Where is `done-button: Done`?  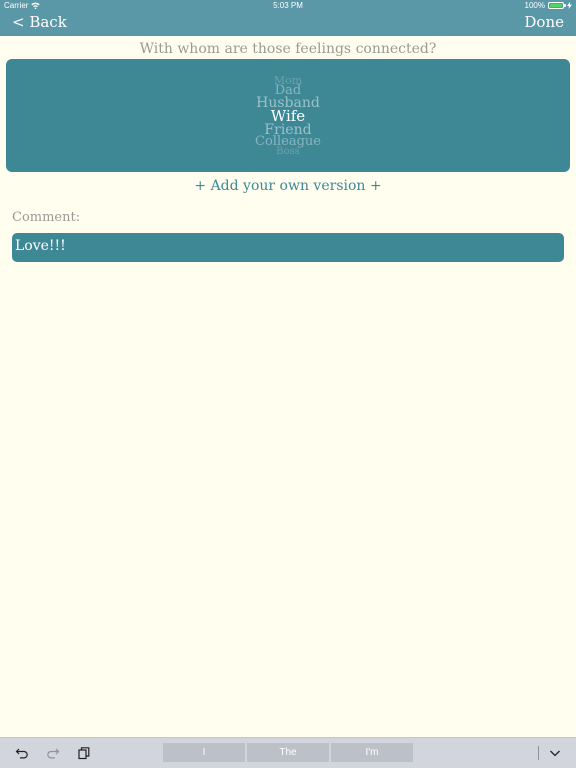
done-button: Done is located at coordinates (544, 22).